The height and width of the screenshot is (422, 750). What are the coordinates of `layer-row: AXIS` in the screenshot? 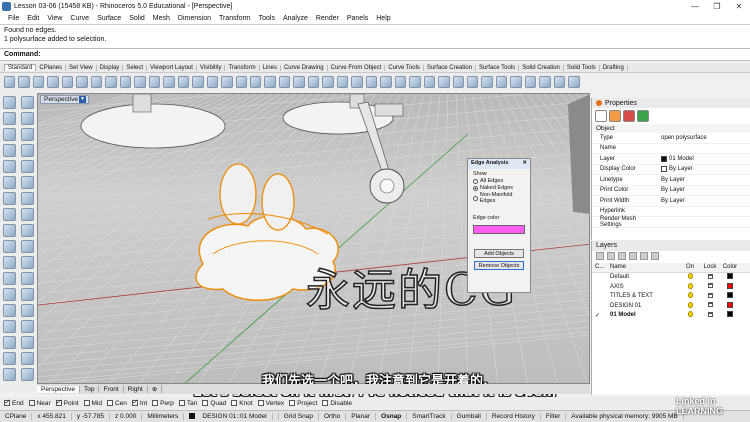 It's located at (671, 287).